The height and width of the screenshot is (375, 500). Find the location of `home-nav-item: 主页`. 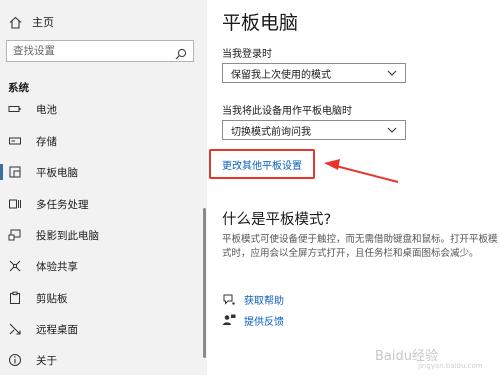

home-nav-item: 主页 is located at coordinates (31, 22).